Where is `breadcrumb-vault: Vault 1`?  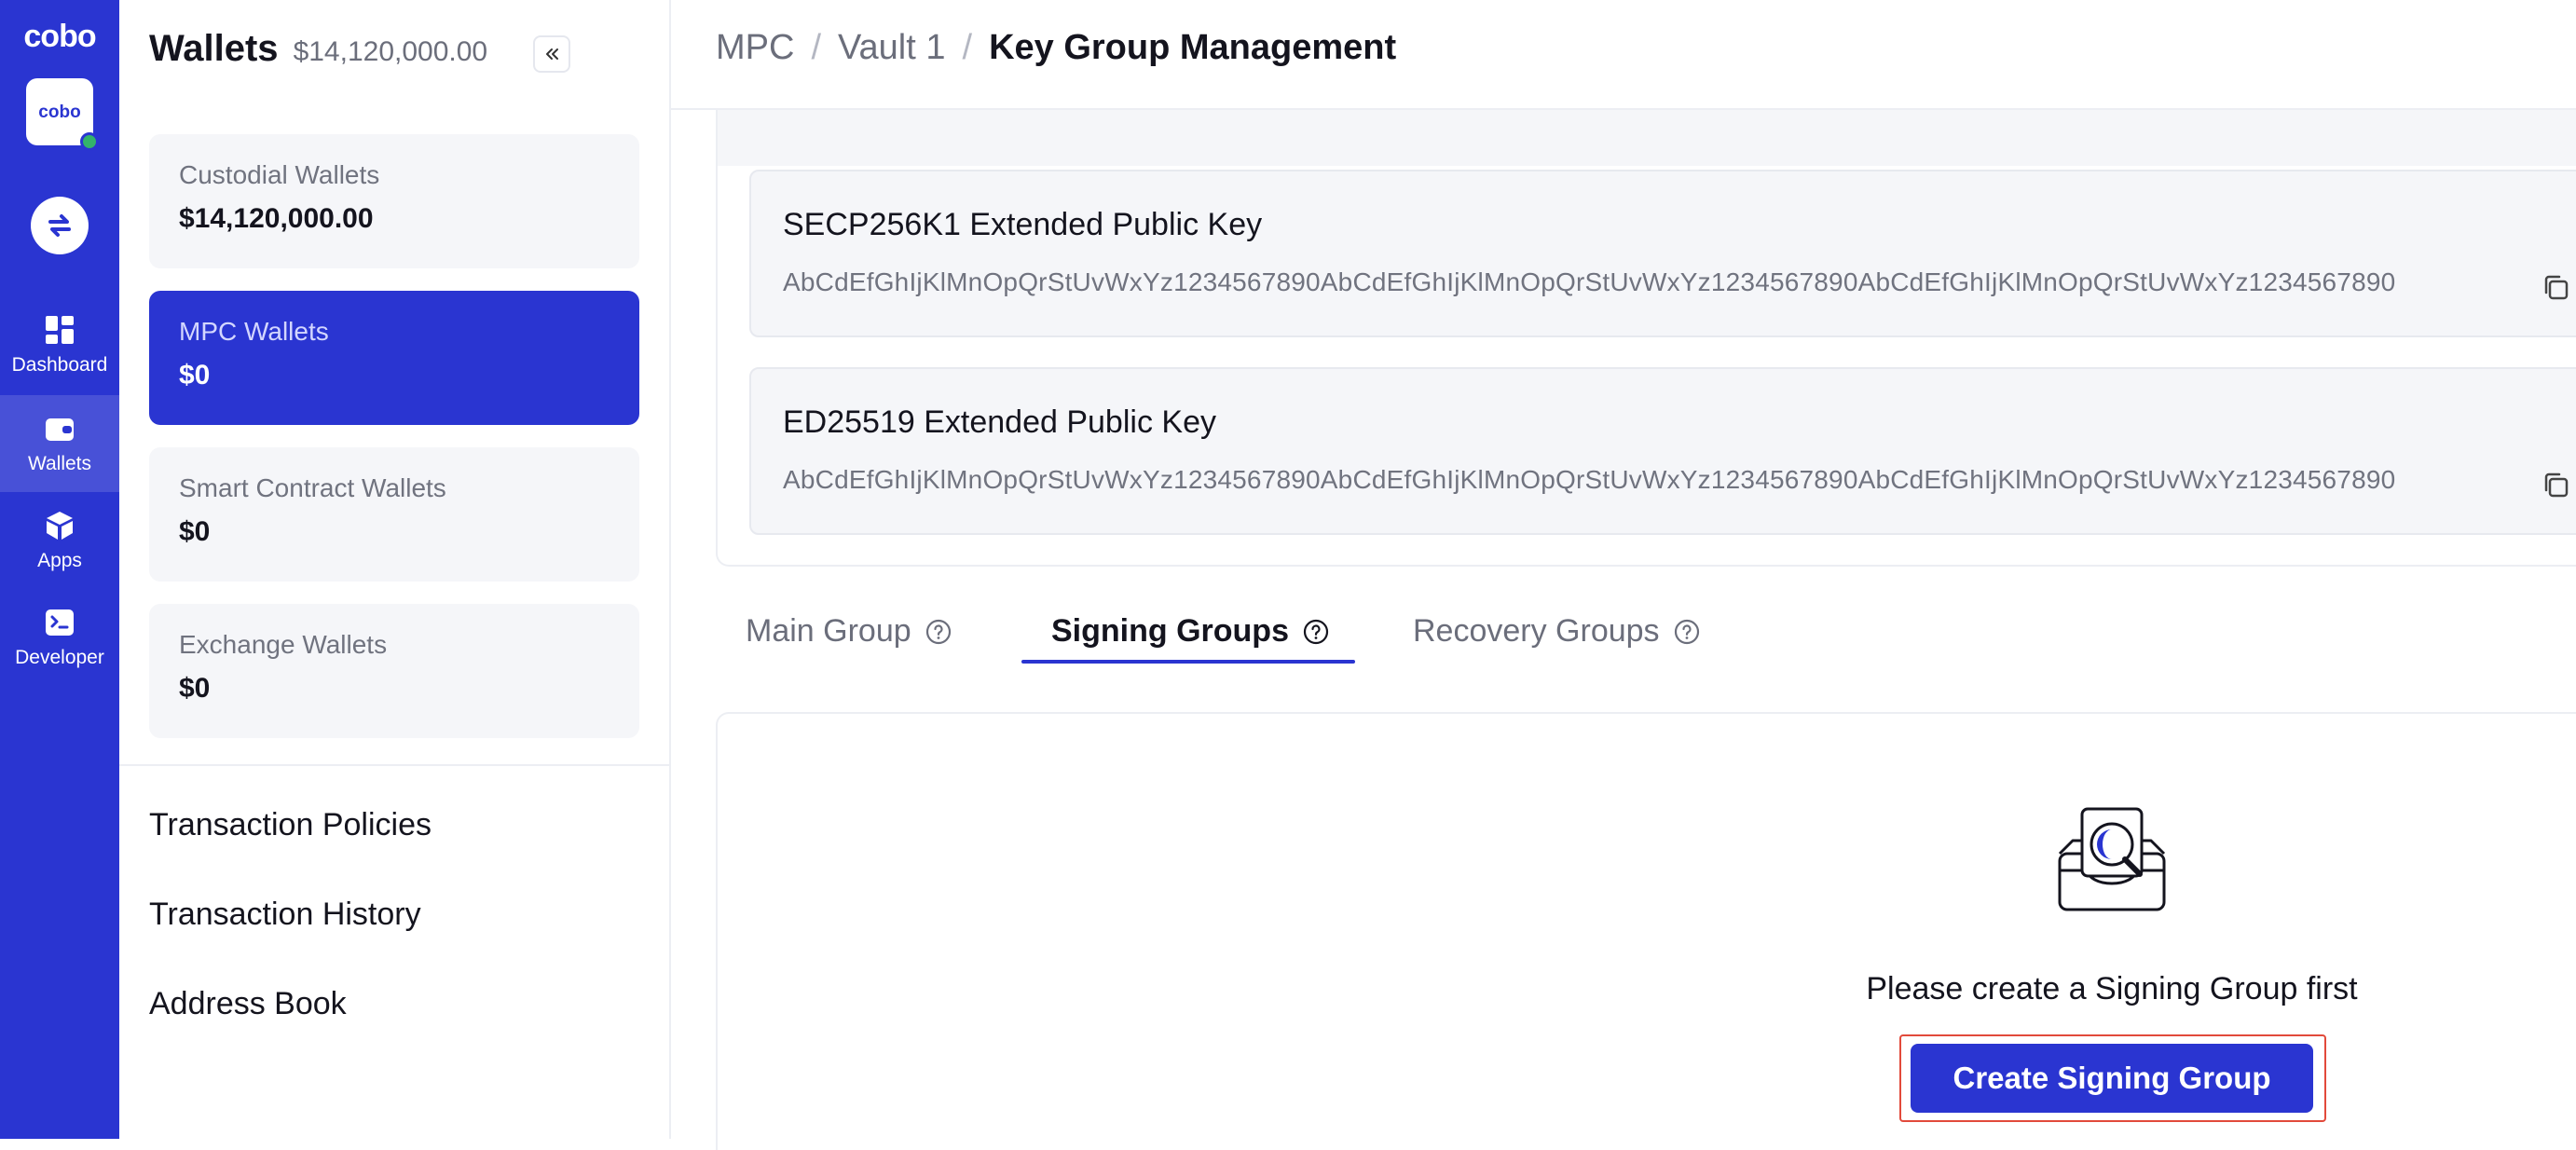 breadcrumb-vault: Vault 1 is located at coordinates (891, 48).